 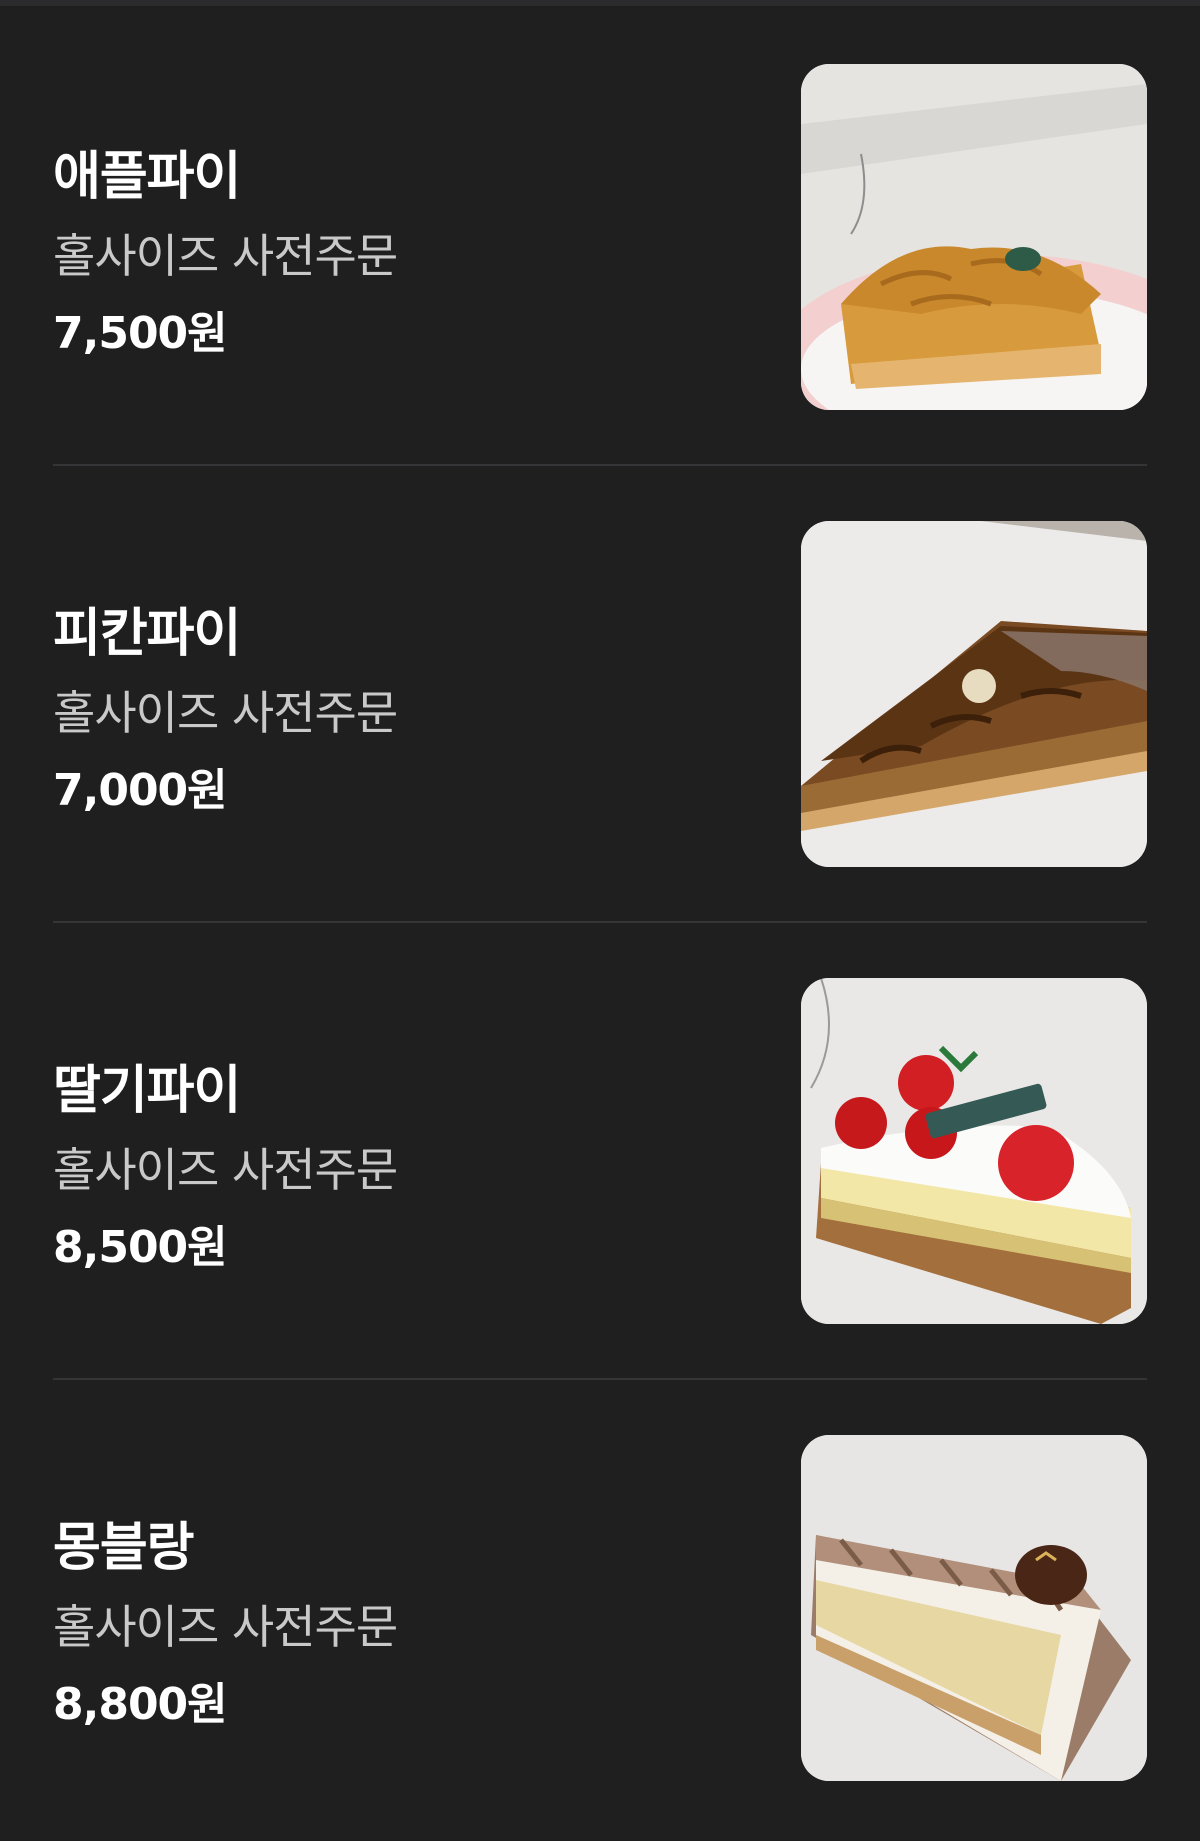 What do you see at coordinates (140, 790) in the screenshot?
I see `menu-item-price: 7,000원` at bounding box center [140, 790].